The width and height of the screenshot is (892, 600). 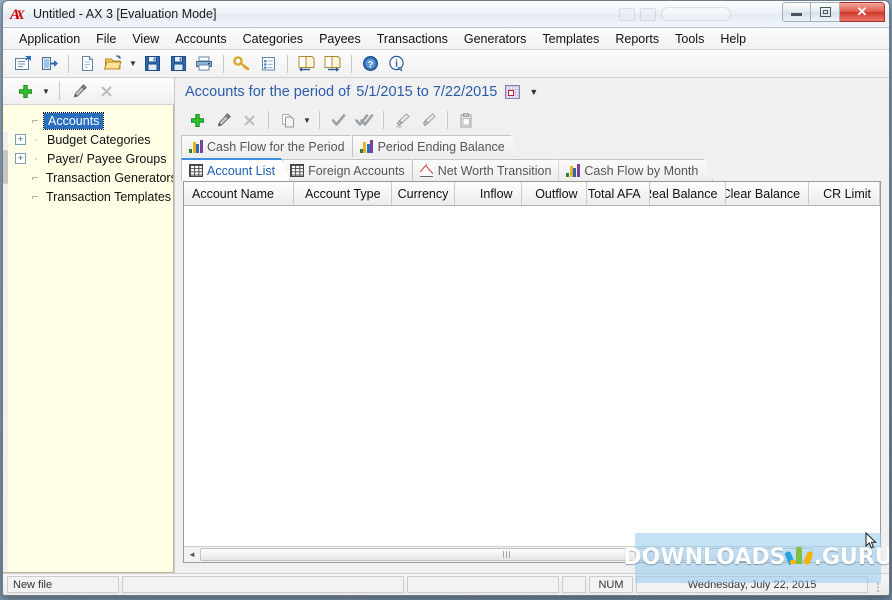 I want to click on window-controls: ✕, so click(x=833, y=12).